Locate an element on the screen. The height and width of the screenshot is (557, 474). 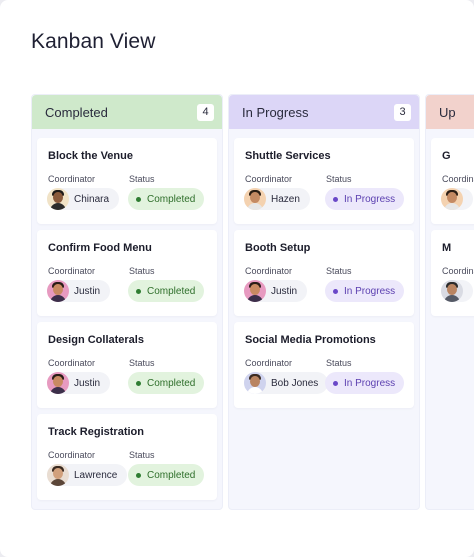
task-card-partial: G Coordinator is located at coordinates (452, 181).